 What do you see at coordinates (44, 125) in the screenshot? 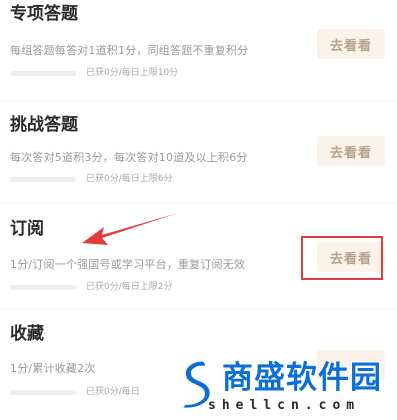
I see `task-title: 挑战答题` at bounding box center [44, 125].